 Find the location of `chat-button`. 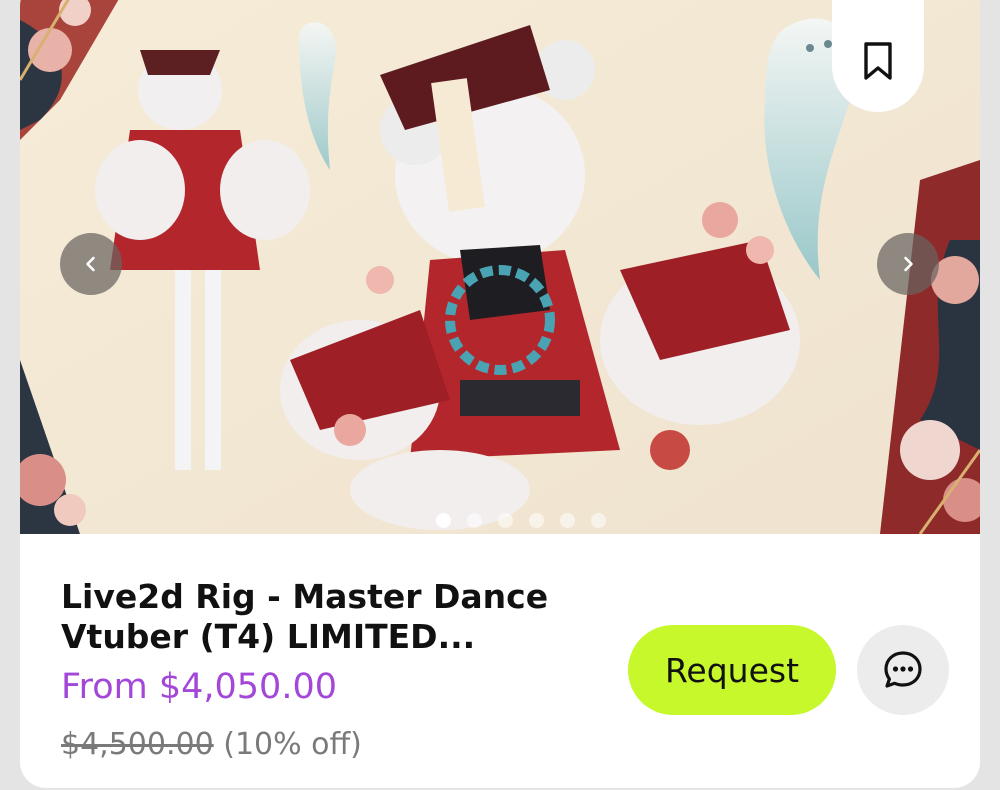

chat-button is located at coordinates (903, 670).